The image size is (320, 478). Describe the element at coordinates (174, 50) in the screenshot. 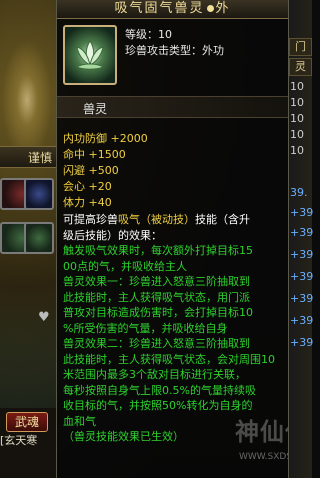

I see `pet-attack-type: 珍兽攻击类型：外功` at that location.